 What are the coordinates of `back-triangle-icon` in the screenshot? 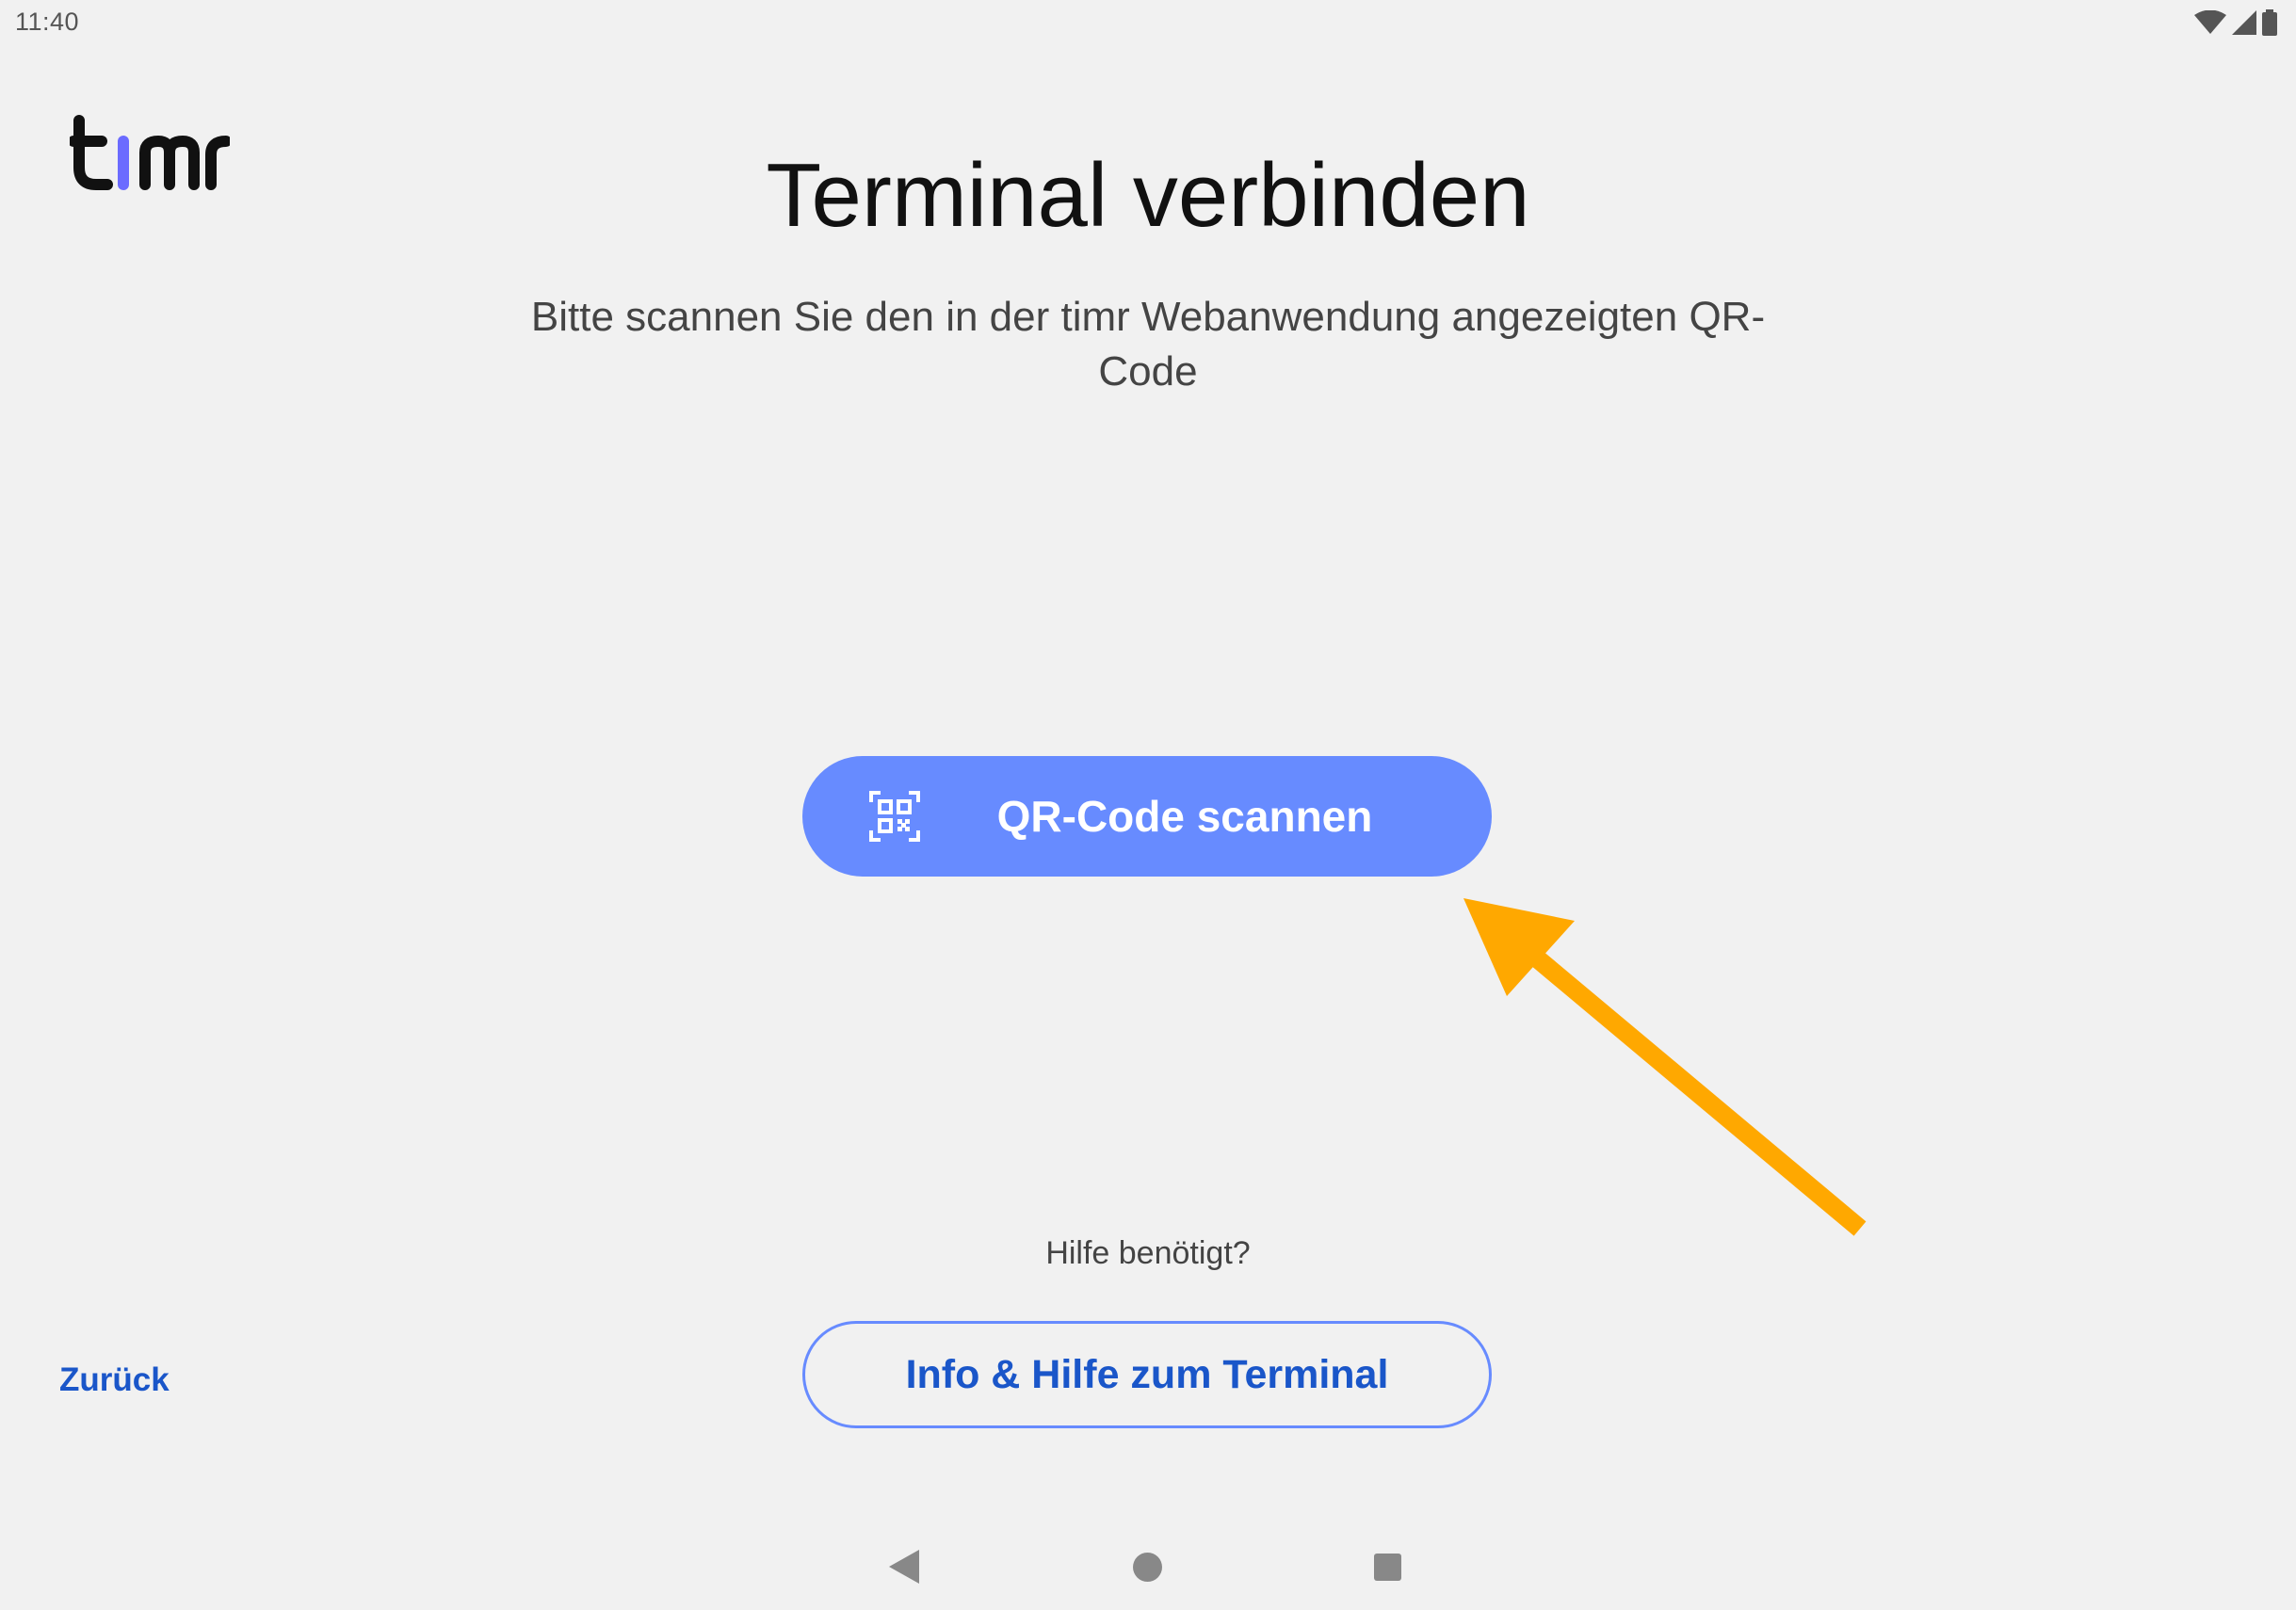 It's located at (903, 1567).